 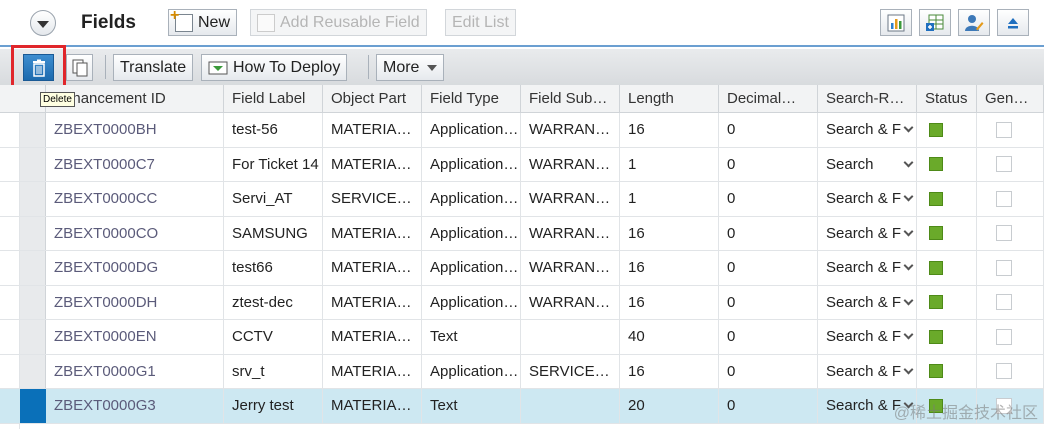 I want to click on length-cell: 20, so click(x=669, y=406).